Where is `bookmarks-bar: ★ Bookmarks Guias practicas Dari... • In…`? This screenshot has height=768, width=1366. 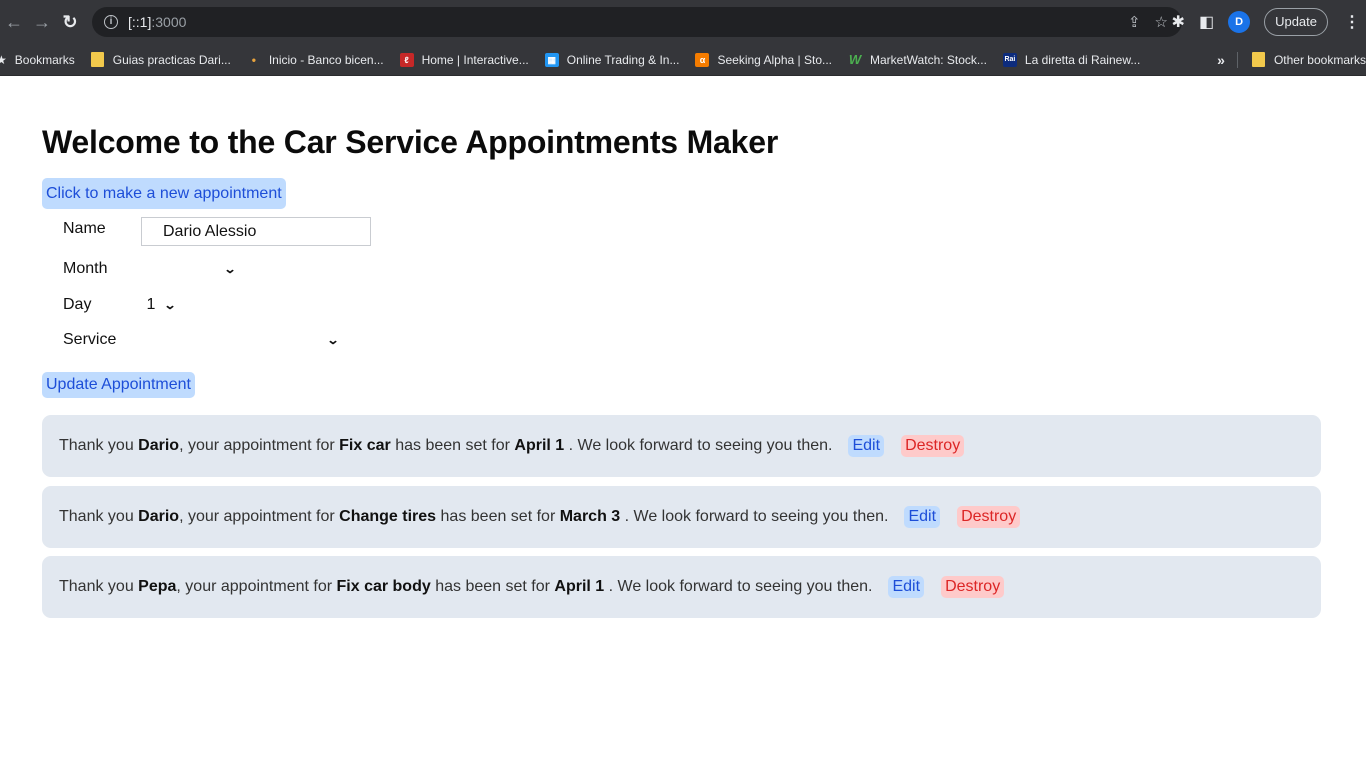
bookmarks-bar: ★ Bookmarks Guias practicas Dari... • In… is located at coordinates (683, 60).